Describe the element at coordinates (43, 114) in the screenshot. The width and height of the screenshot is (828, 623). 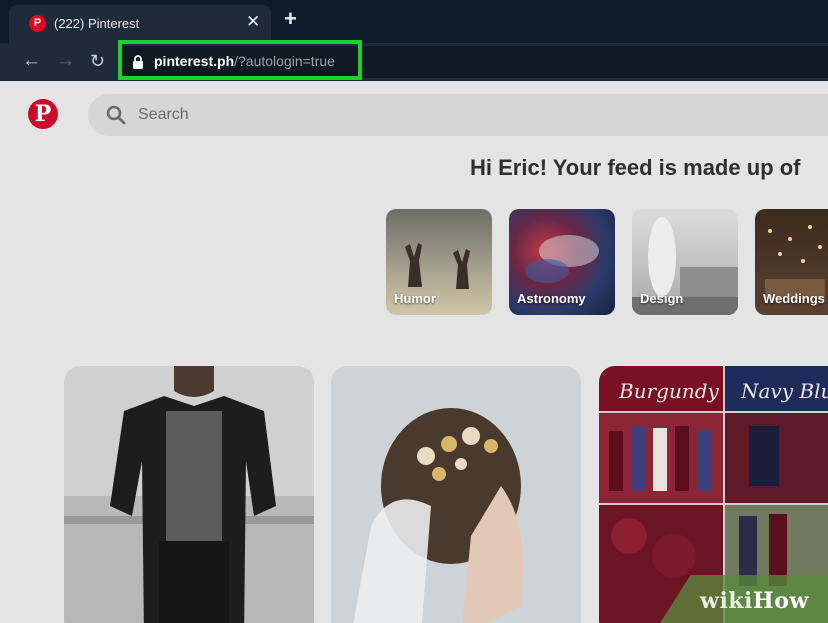
I see `pinterest-logo: P` at that location.